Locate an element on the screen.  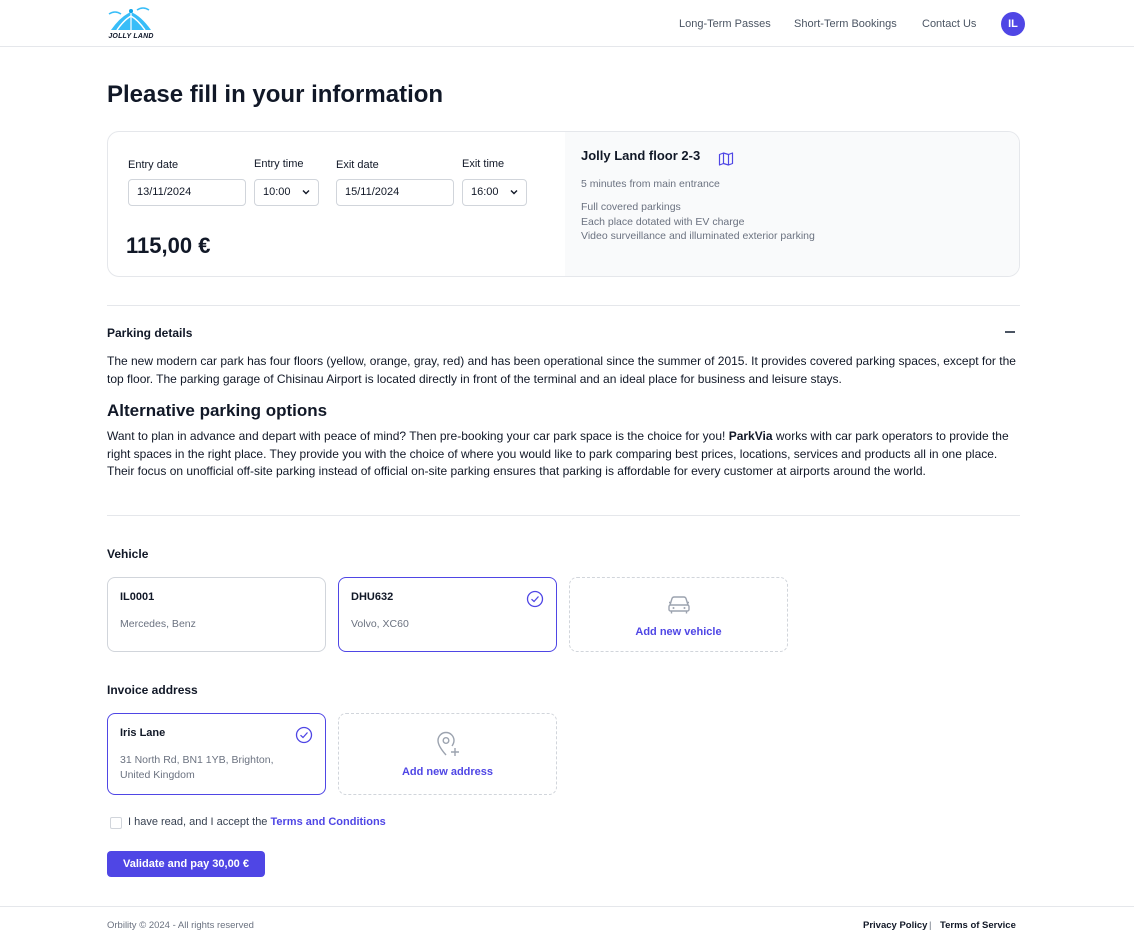
jolly-land-logo: JOLLY LAND is located at coordinates (131, 24).